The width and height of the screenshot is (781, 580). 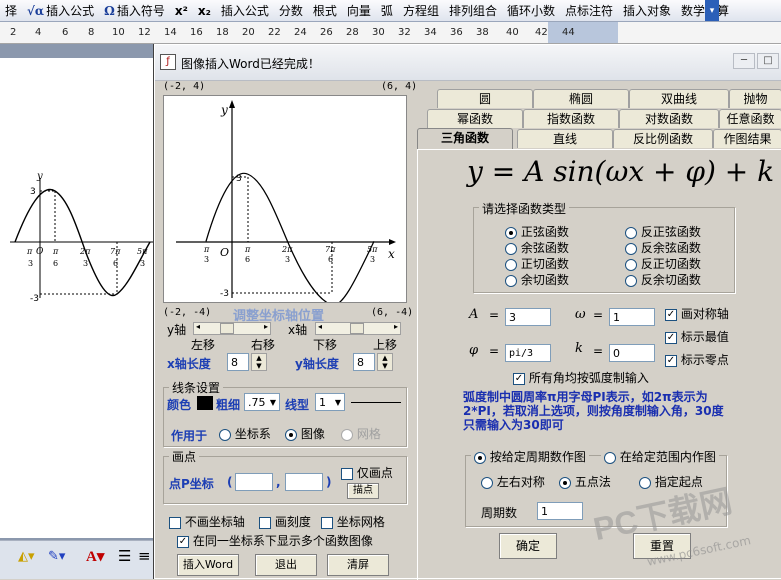 What do you see at coordinates (697, 336) in the screenshot?
I see `extremum-checkbox: ✓ 标示最值` at bounding box center [697, 336].